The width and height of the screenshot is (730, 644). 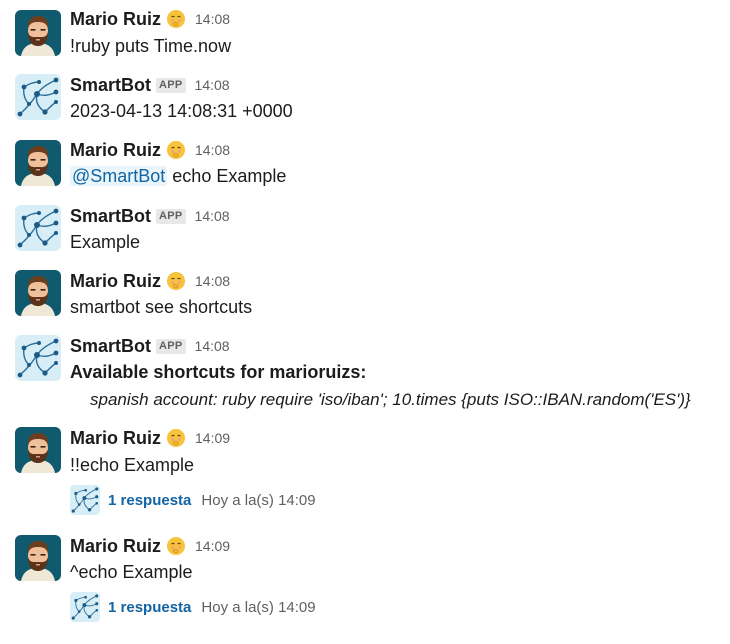 What do you see at coordinates (151, 46) in the screenshot?
I see `message-text: !ruby puts Time.now` at bounding box center [151, 46].